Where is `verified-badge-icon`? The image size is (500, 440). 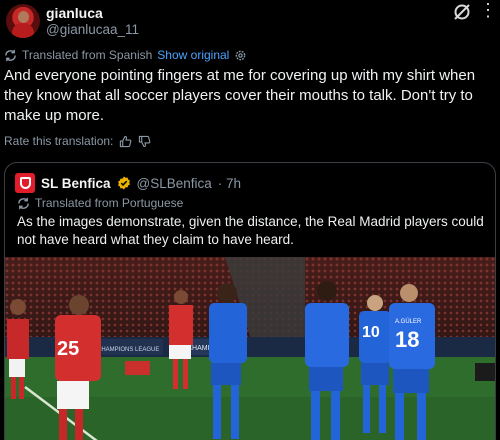 verified-badge-icon is located at coordinates (123, 183).